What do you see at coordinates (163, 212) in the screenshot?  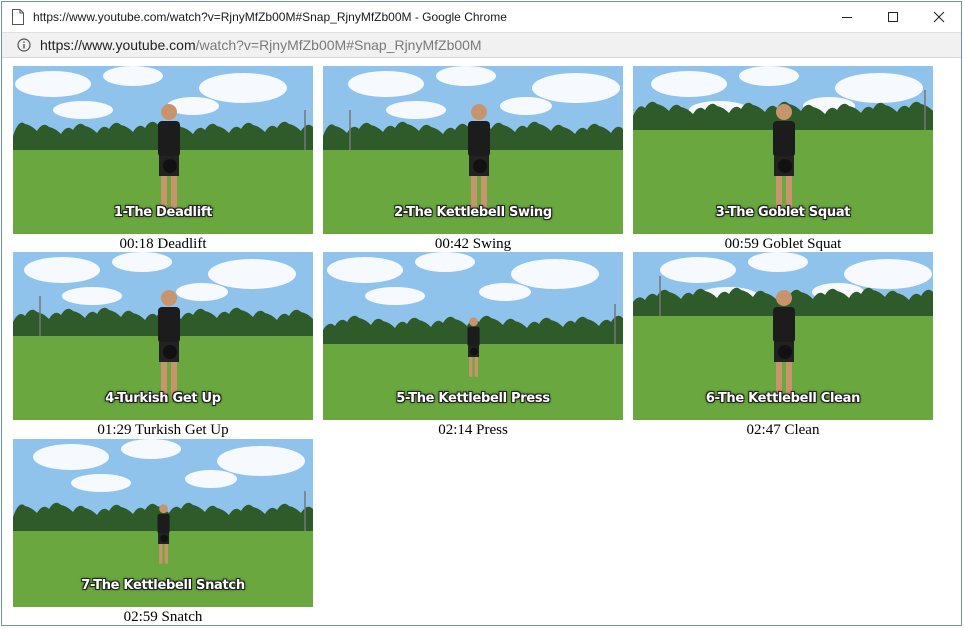 I see `clip-overlay-title: 1-The Deadlift` at bounding box center [163, 212].